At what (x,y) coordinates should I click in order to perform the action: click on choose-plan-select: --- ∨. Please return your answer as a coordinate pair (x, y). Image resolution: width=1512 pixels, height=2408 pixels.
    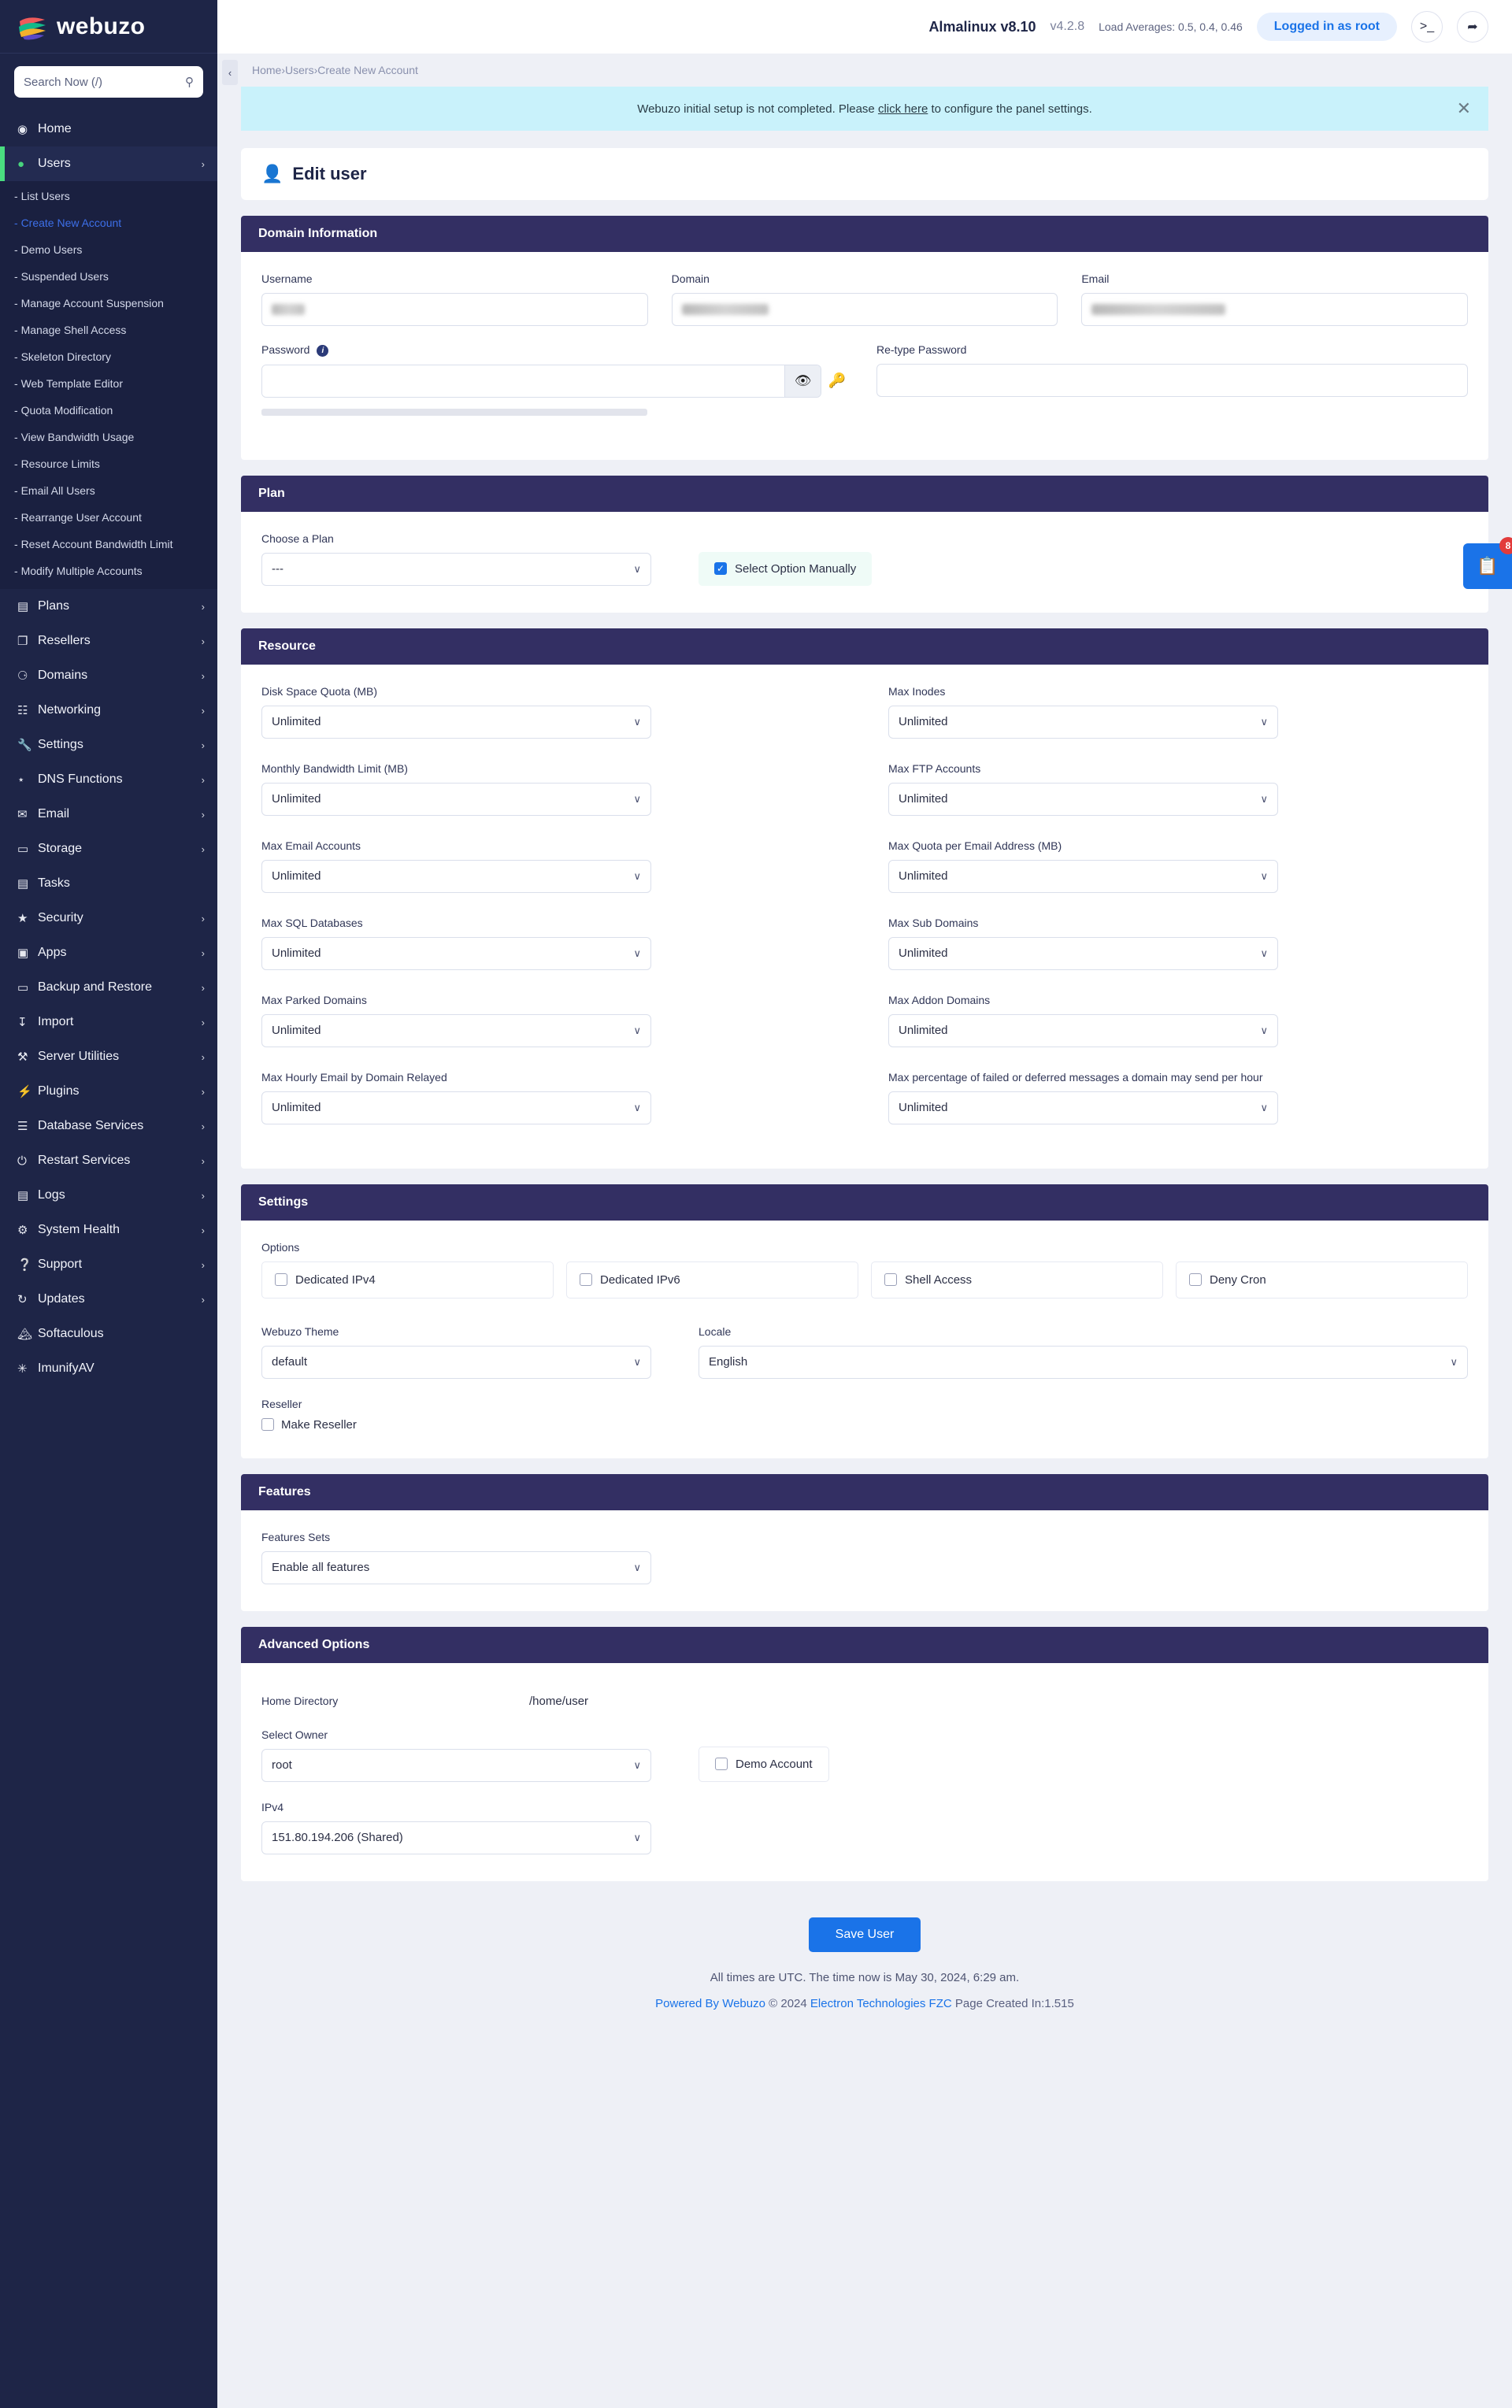
    Looking at the image, I should click on (456, 569).